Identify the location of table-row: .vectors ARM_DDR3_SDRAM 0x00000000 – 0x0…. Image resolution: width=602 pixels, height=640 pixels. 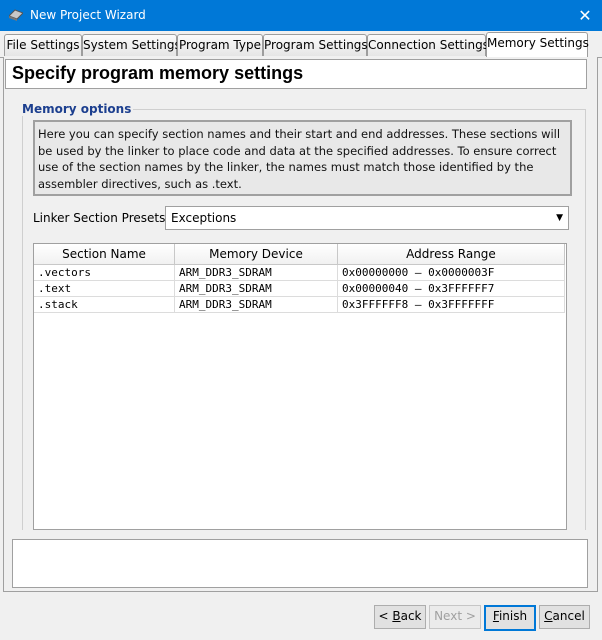
(299, 272).